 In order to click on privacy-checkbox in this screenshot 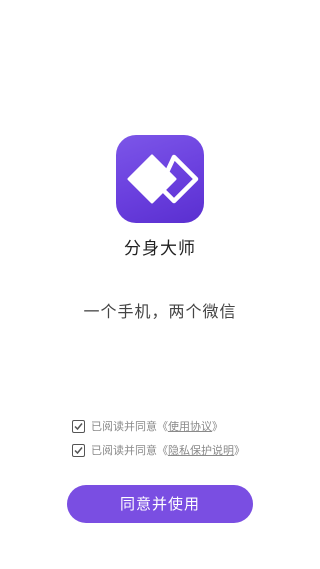, I will do `click(78, 450)`.